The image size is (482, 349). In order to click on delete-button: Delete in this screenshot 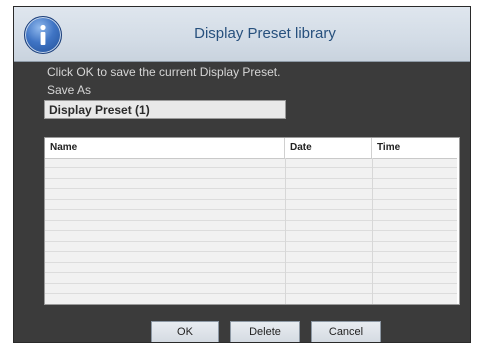, I will do `click(265, 331)`.